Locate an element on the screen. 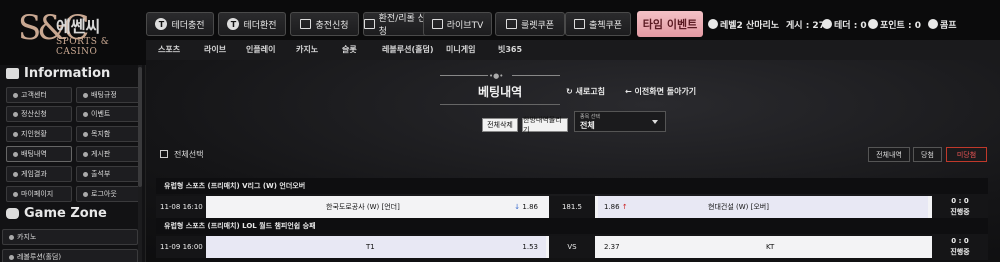  go-back-button: ← 이전화면 돌아가기 is located at coordinates (660, 91).